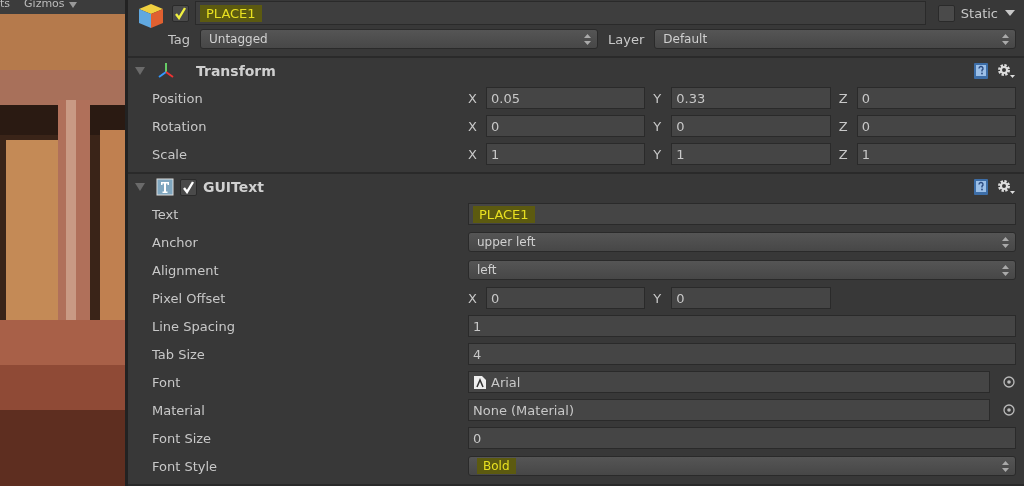  I want to click on layer-dropdown: Default, so click(835, 39).